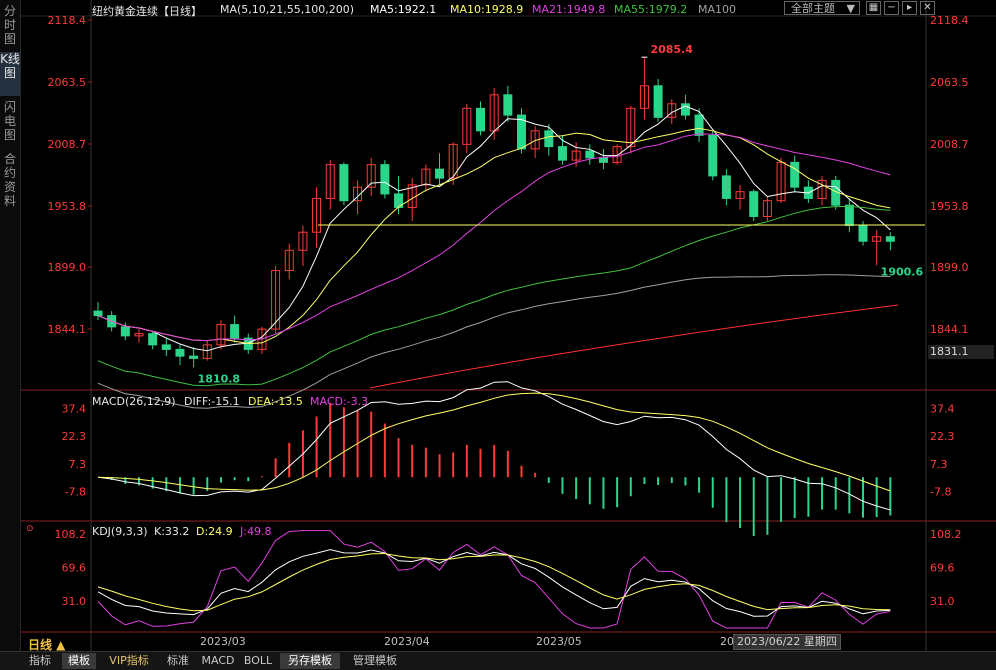 Image resolution: width=996 pixels, height=670 pixels. I want to click on macd-value: MACD:-3.3, so click(339, 401).